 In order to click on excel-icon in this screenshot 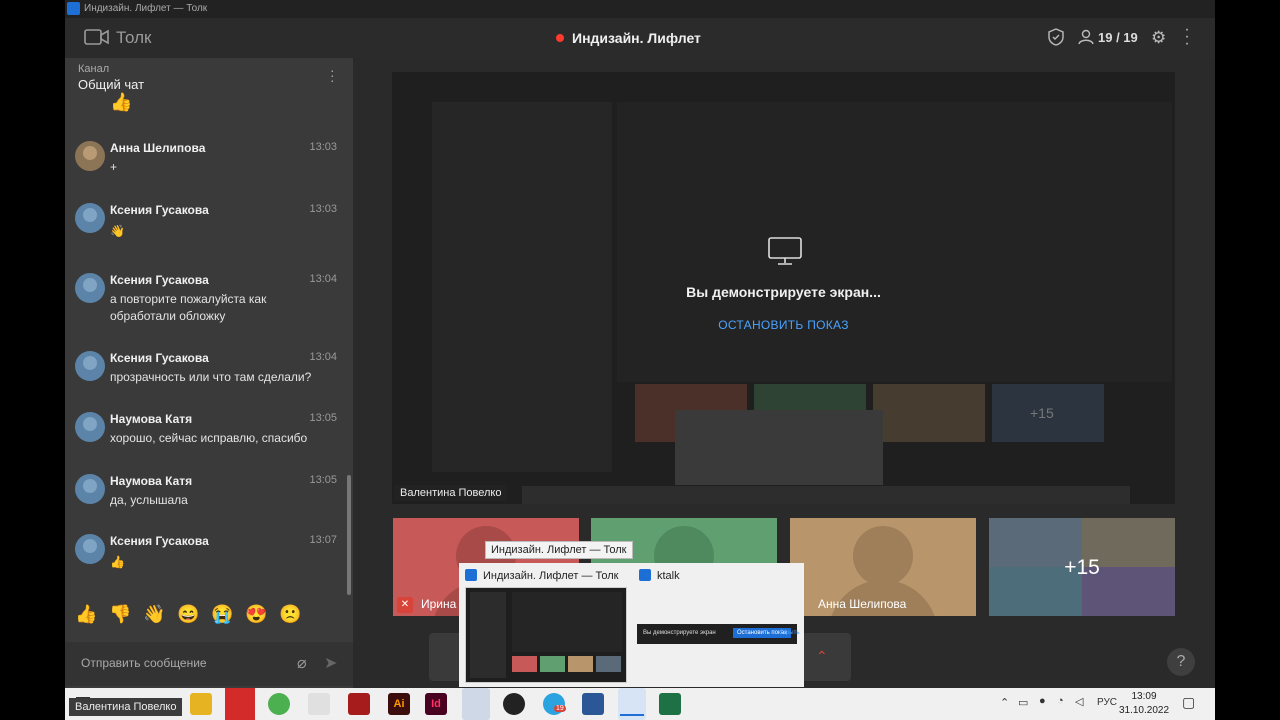, I will do `click(670, 704)`.